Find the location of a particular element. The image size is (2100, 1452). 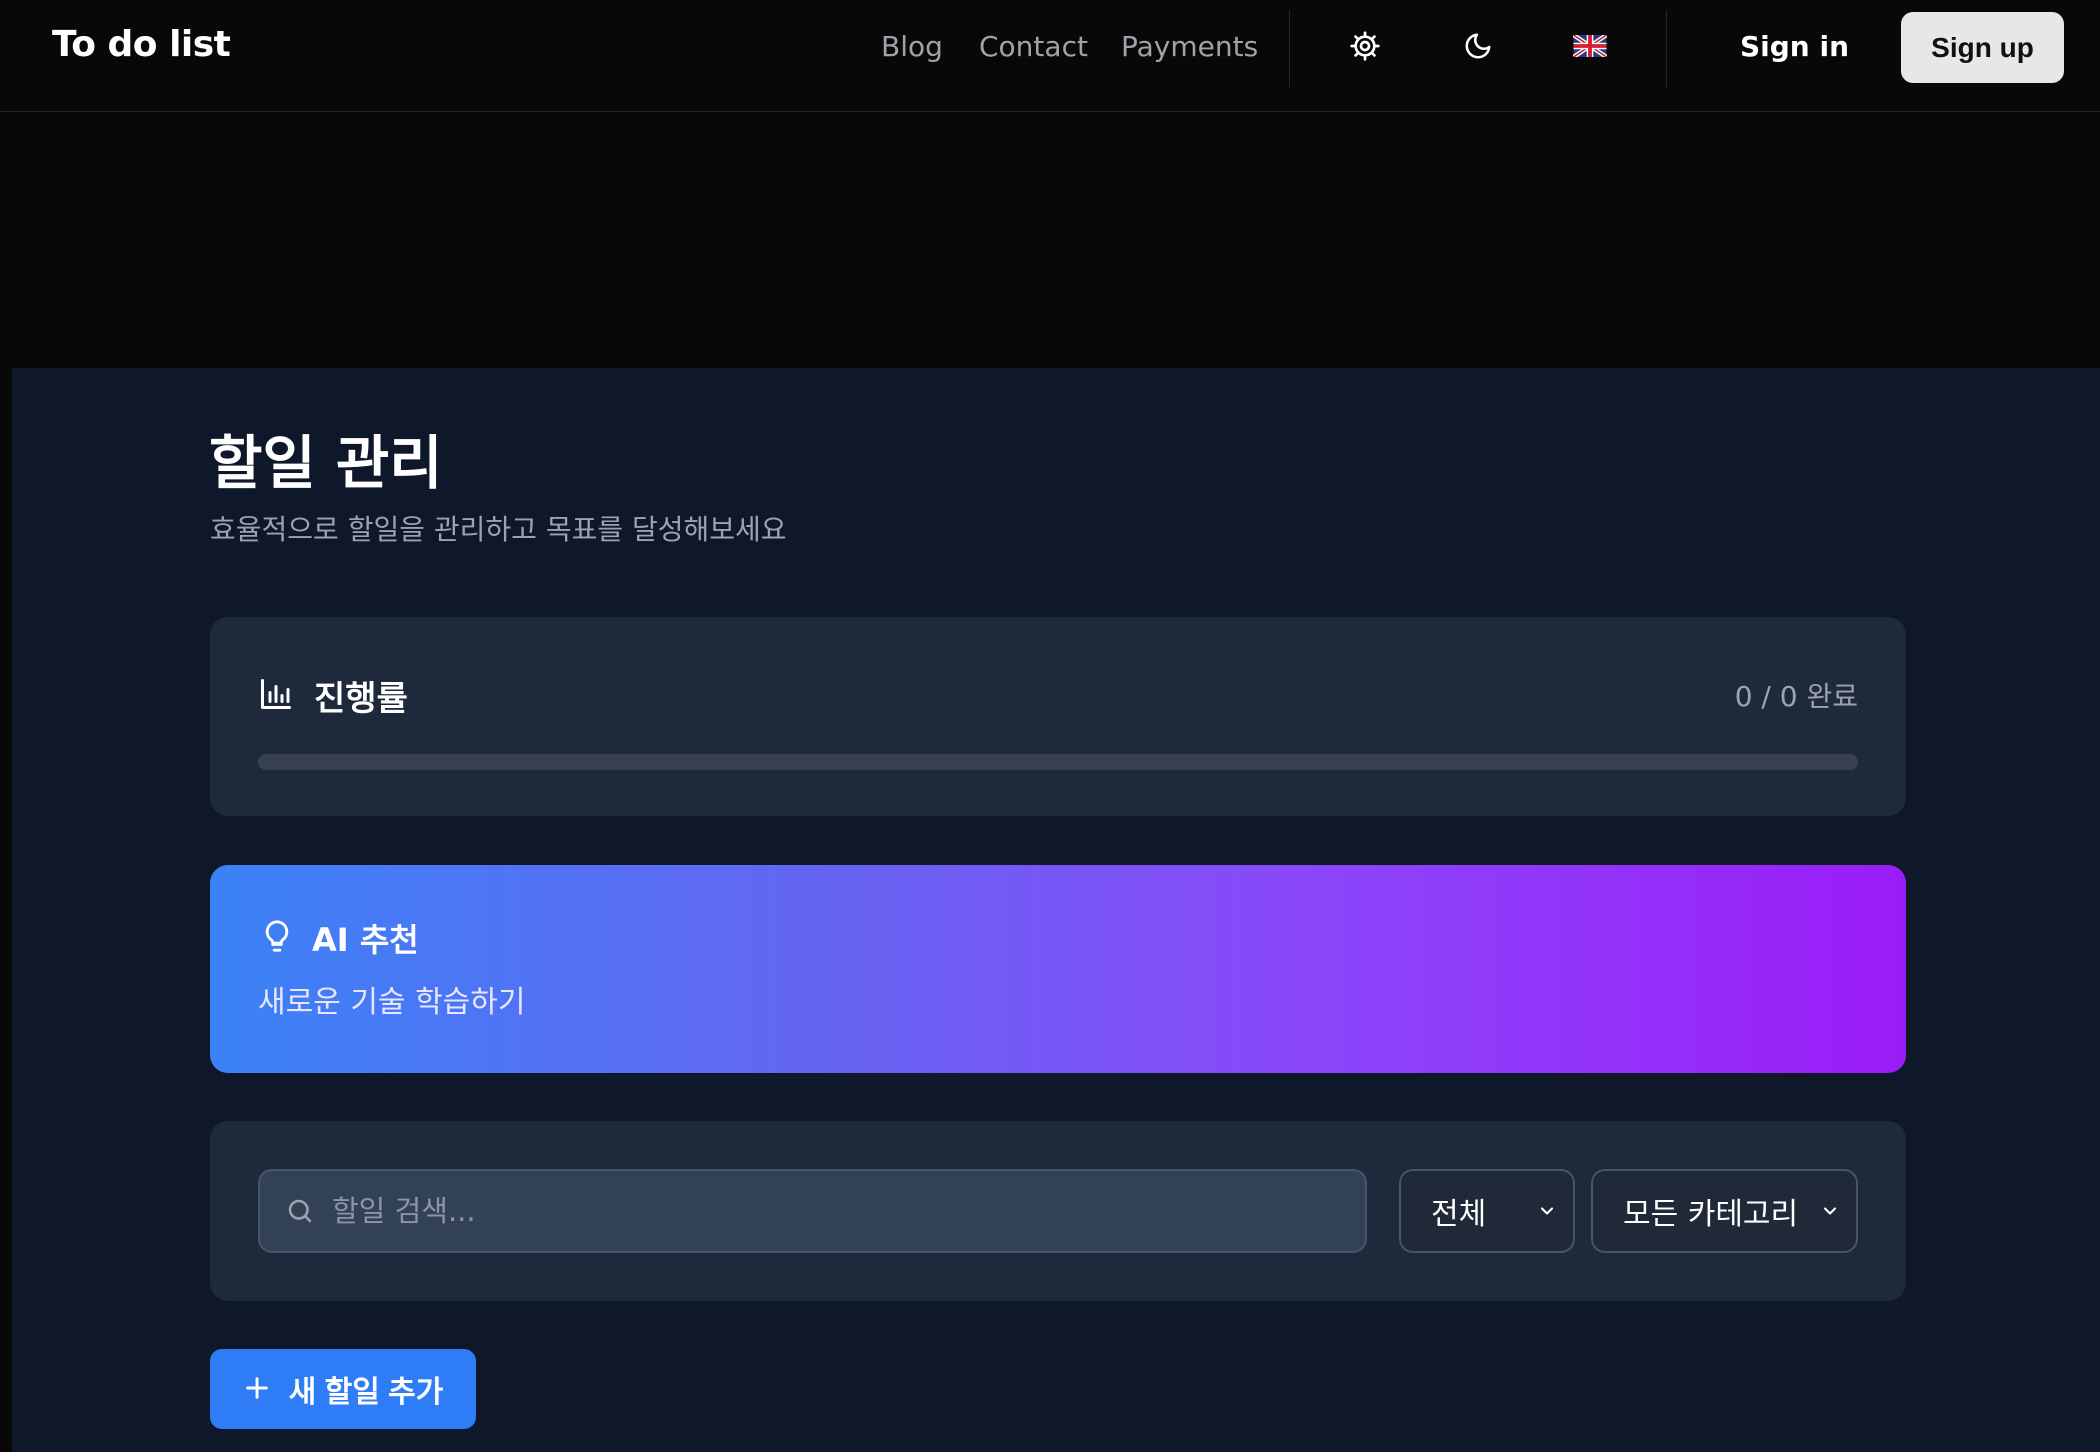

category-select: 모든 카테고리 is located at coordinates (1724, 1211).